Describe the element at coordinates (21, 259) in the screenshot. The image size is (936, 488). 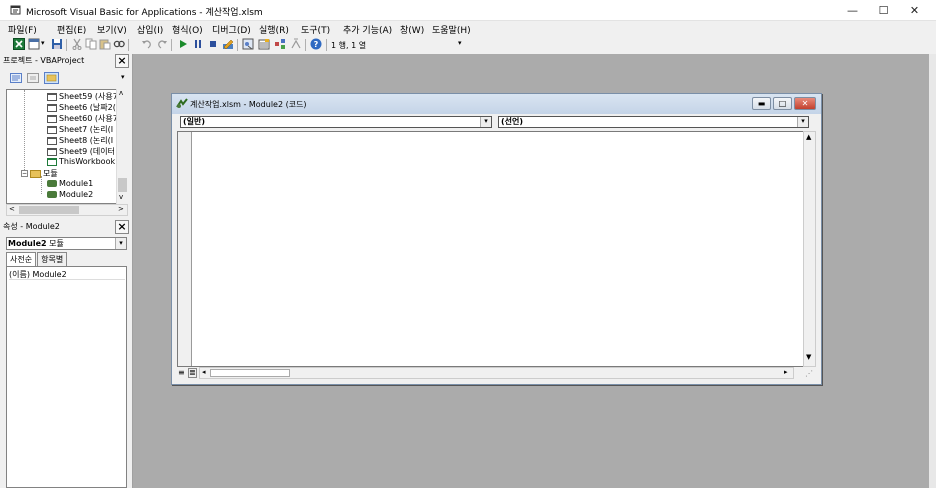
I see `tab-alphabetic: 사전순` at that location.